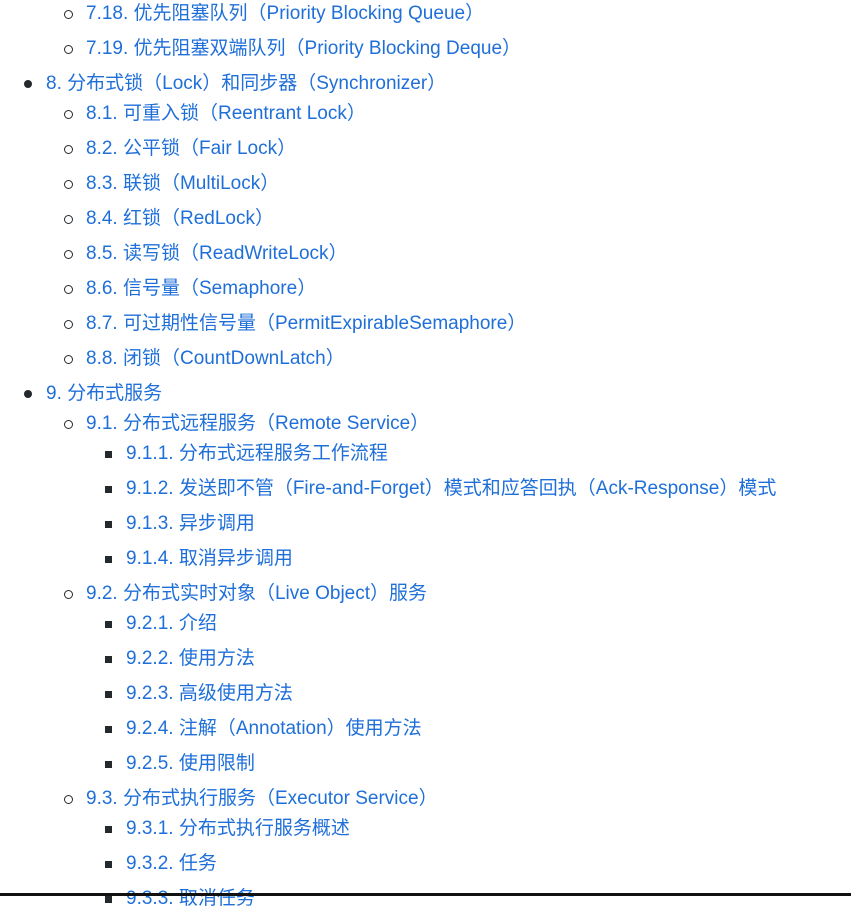 The image size is (851, 912). Describe the element at coordinates (262, 799) in the screenshot. I see `toc-link: 9.3. 分布式执行服务（Executor Service）` at that location.